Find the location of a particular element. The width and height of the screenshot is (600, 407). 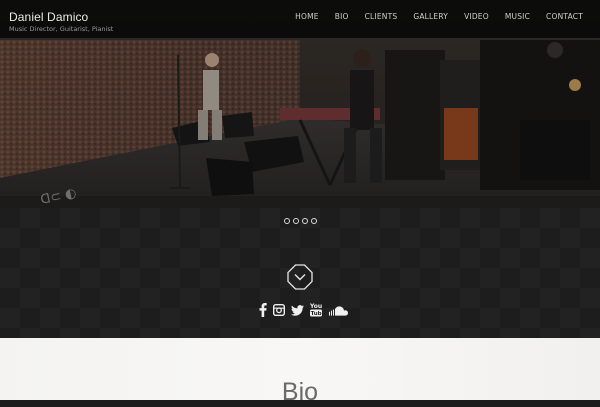

slider-pagination is located at coordinates (300, 221).